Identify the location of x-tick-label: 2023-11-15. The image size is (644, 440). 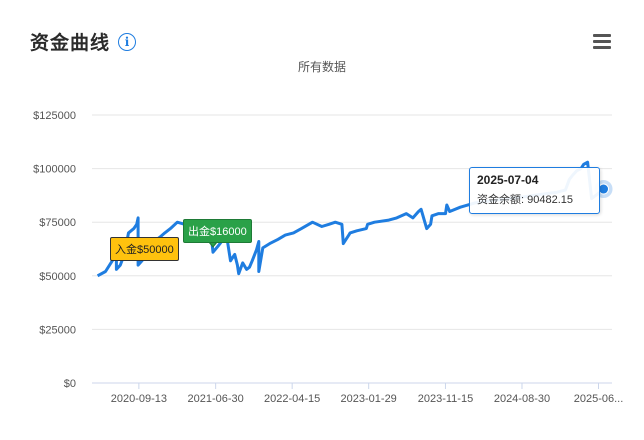
(445, 399).